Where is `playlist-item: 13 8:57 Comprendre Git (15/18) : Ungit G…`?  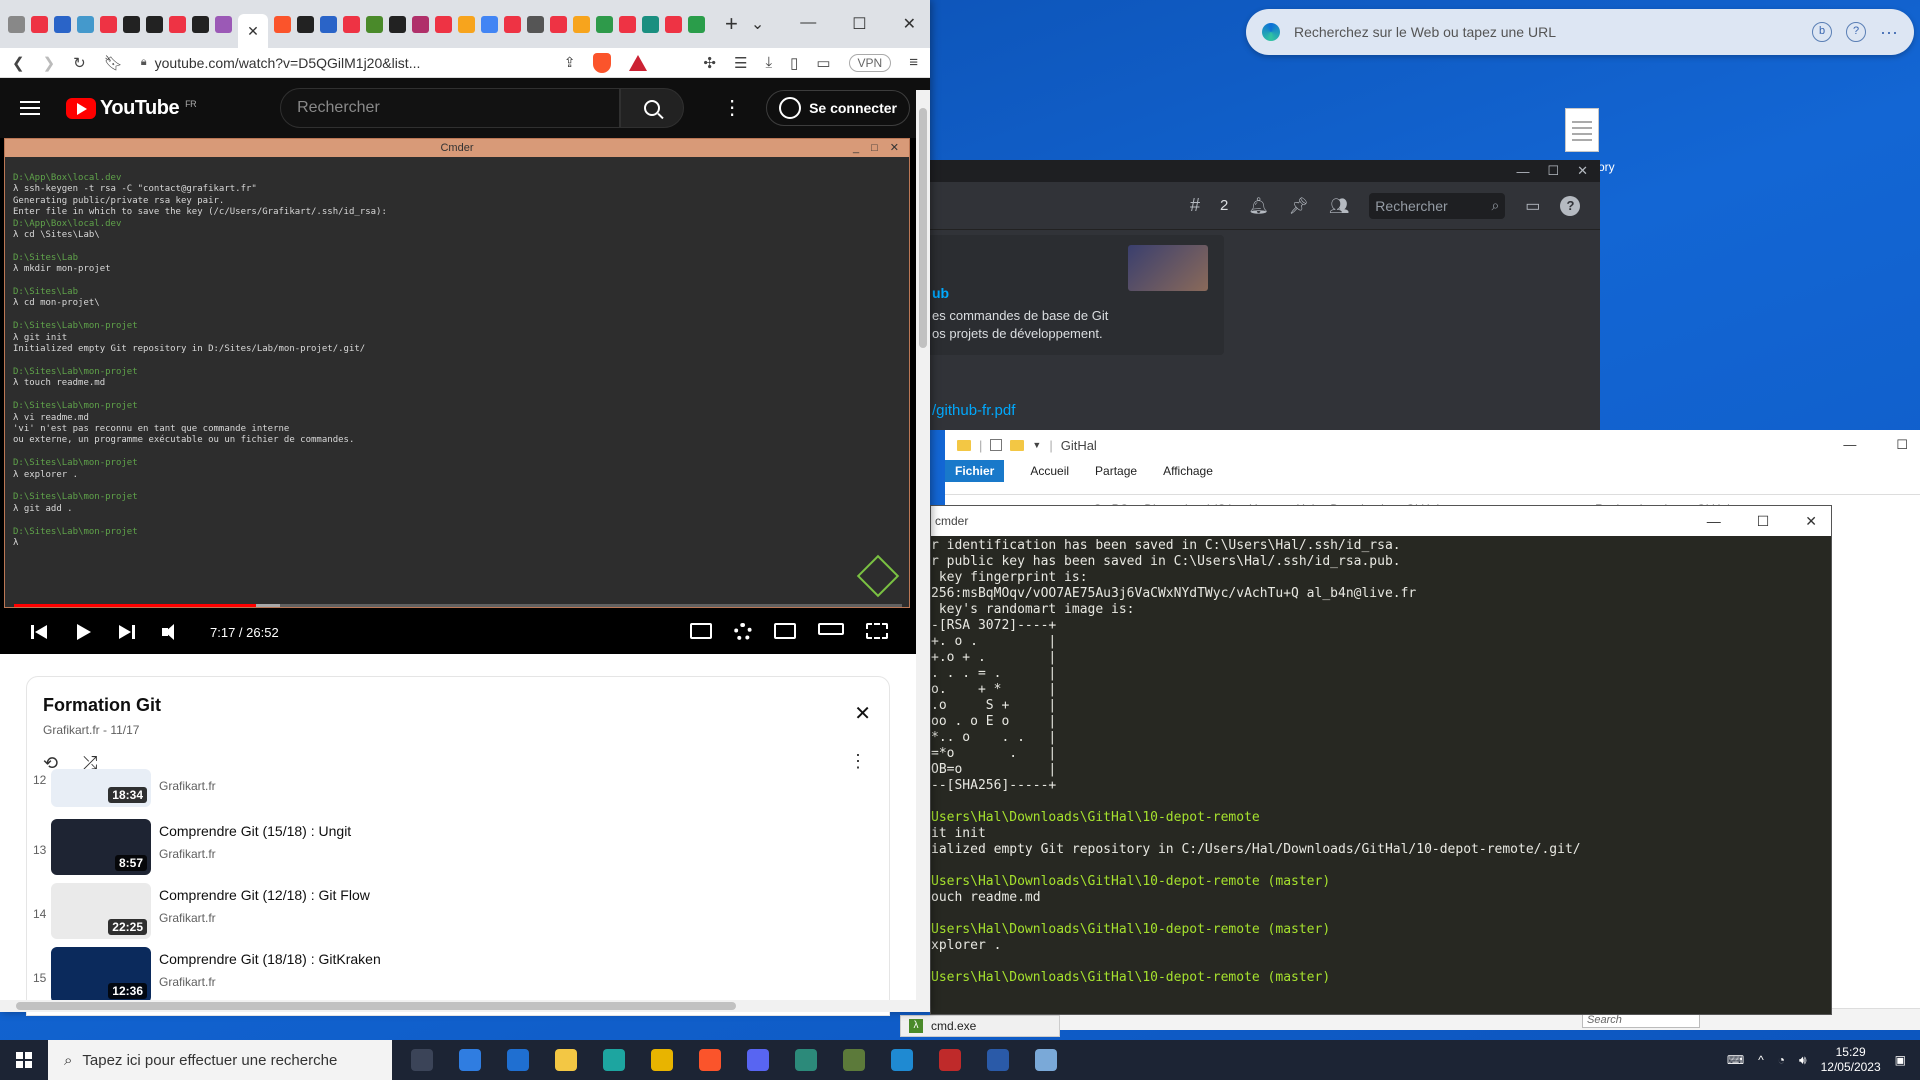 playlist-item: 13 8:57 Comprendre Git (15/18) : Ungit G… is located at coordinates (458, 851).